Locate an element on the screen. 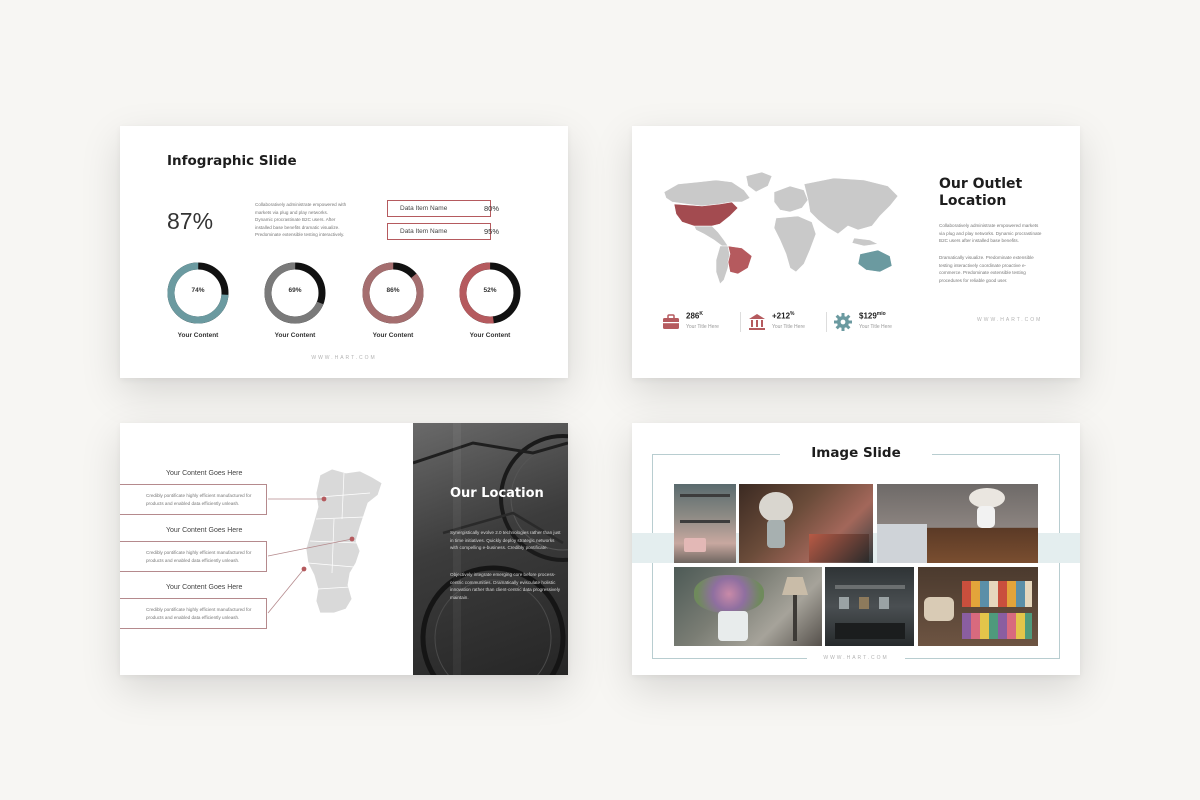  africa-shape is located at coordinates (795, 244).